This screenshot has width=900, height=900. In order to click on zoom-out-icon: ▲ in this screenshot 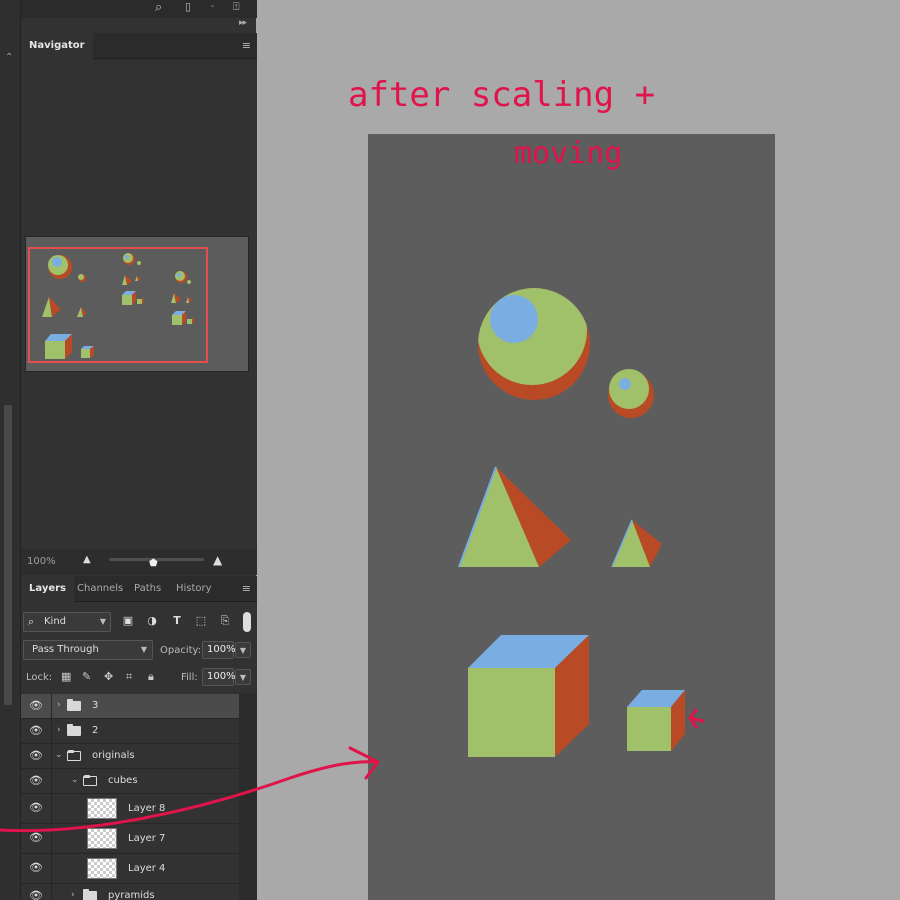, I will do `click(87, 559)`.